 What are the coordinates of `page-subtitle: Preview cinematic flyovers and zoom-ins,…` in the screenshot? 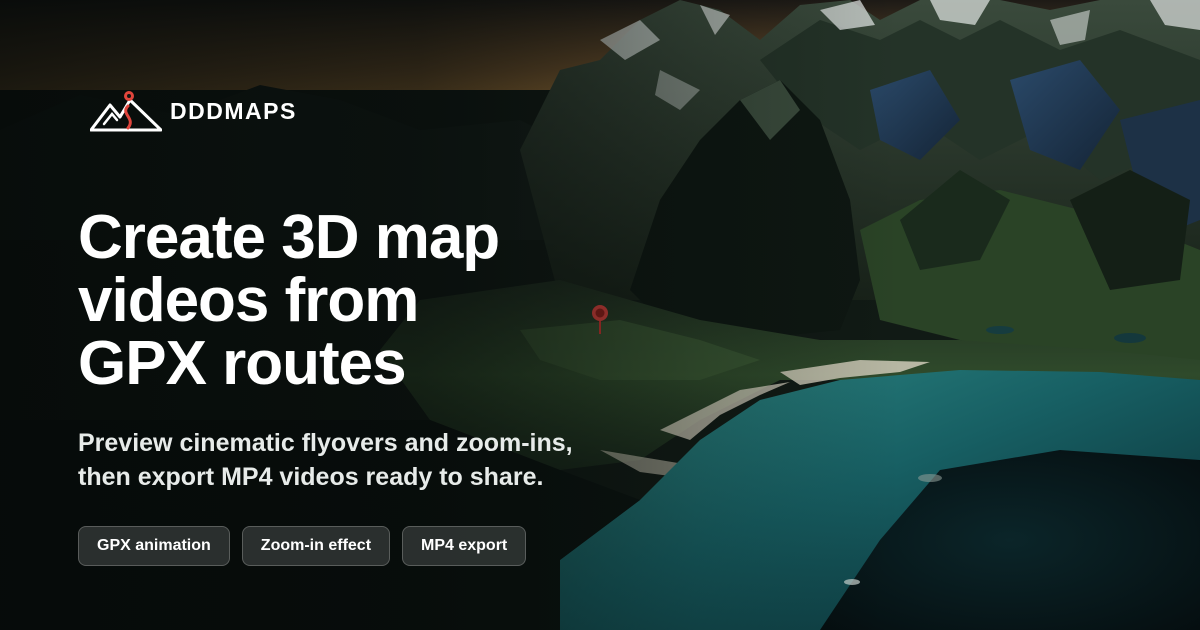 It's located at (398, 460).